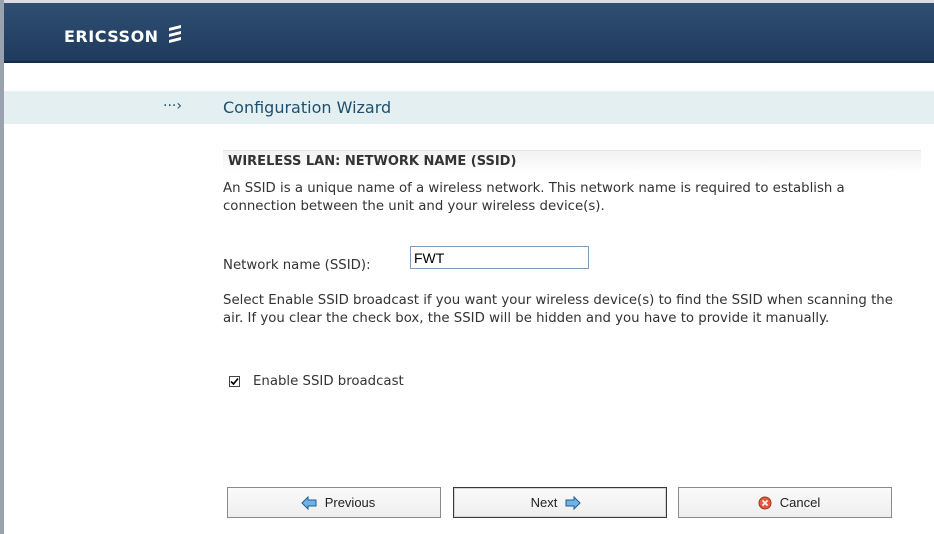 This screenshot has width=934, height=534. I want to click on wizard-arrow-icon: ···›, so click(172, 106).